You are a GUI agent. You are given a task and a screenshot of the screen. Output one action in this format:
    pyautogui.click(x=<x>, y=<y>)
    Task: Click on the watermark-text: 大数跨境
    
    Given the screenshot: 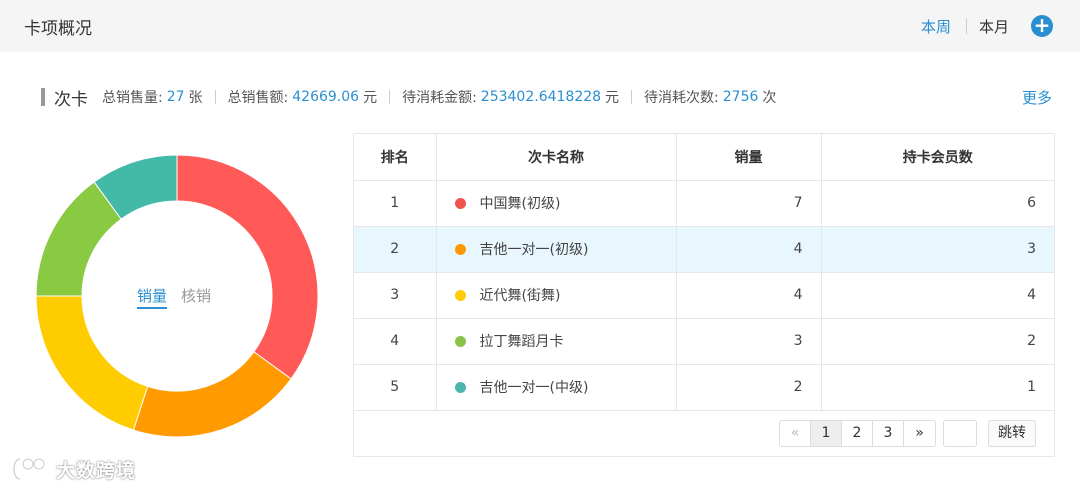 What is the action you would take?
    pyautogui.click(x=96, y=470)
    